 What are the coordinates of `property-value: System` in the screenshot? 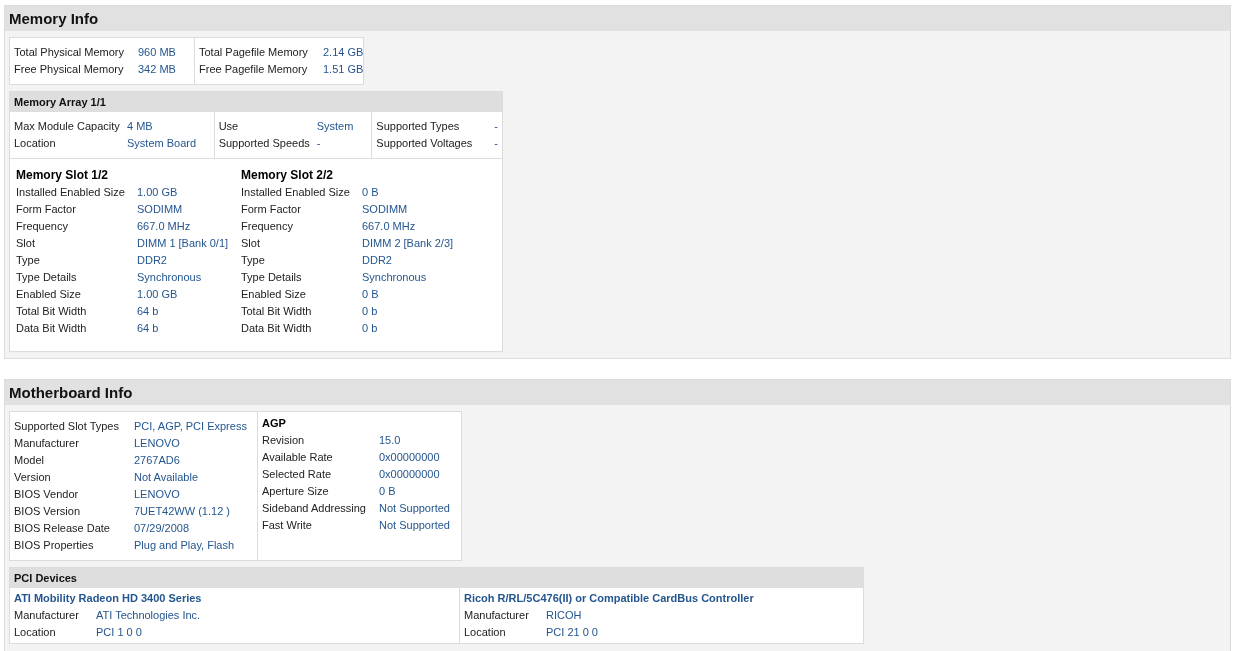 It's located at (335, 126).